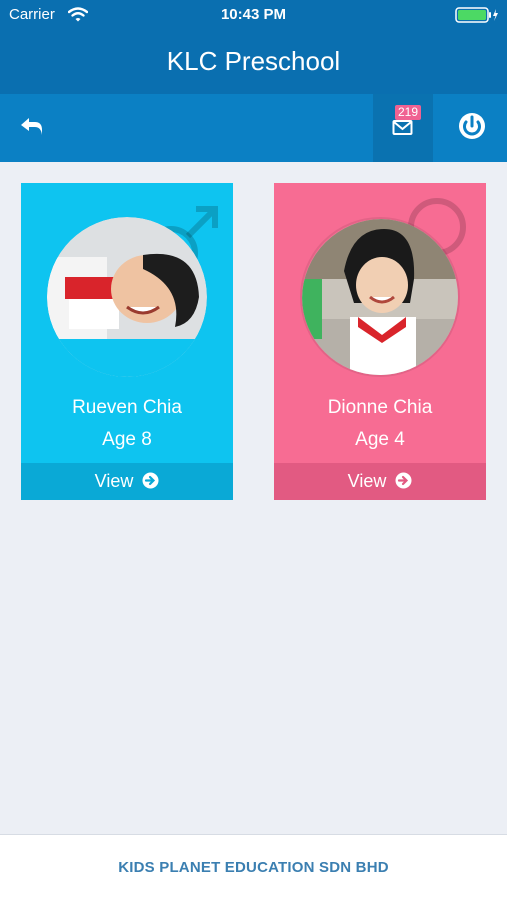  What do you see at coordinates (477, 17) in the screenshot?
I see `battery-icon` at bounding box center [477, 17].